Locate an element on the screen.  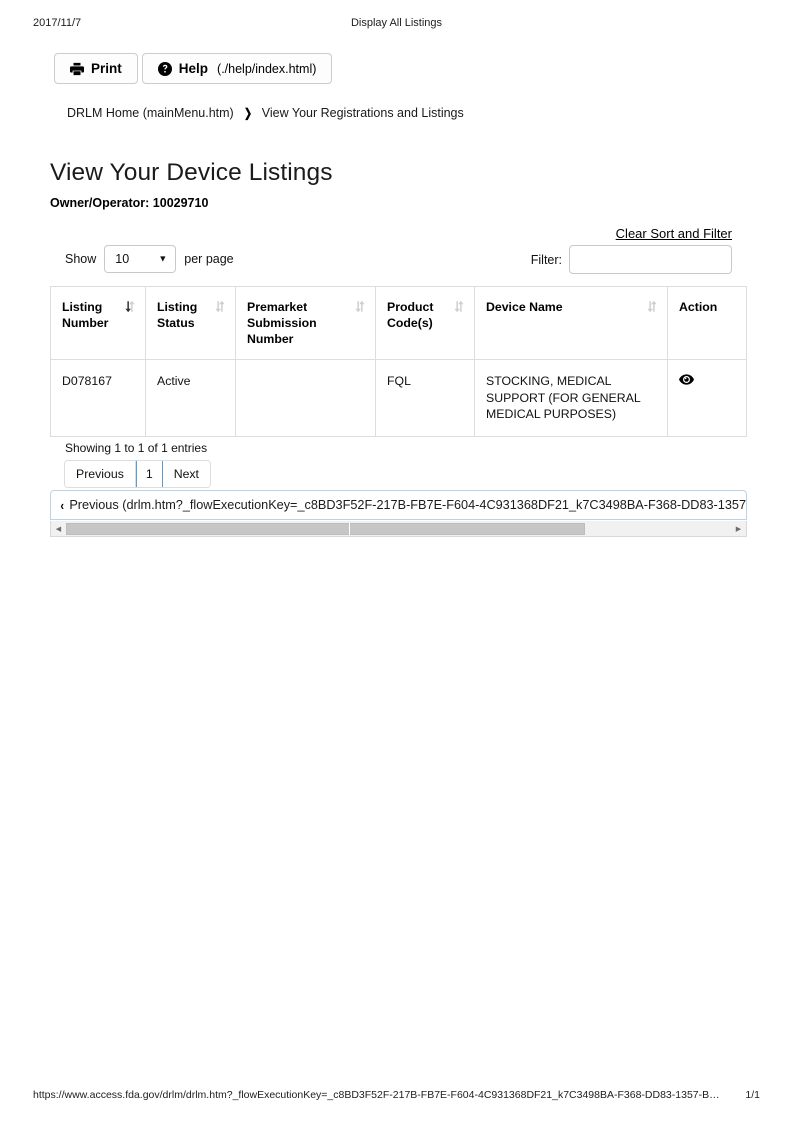
printer-icon is located at coordinates (77, 69).